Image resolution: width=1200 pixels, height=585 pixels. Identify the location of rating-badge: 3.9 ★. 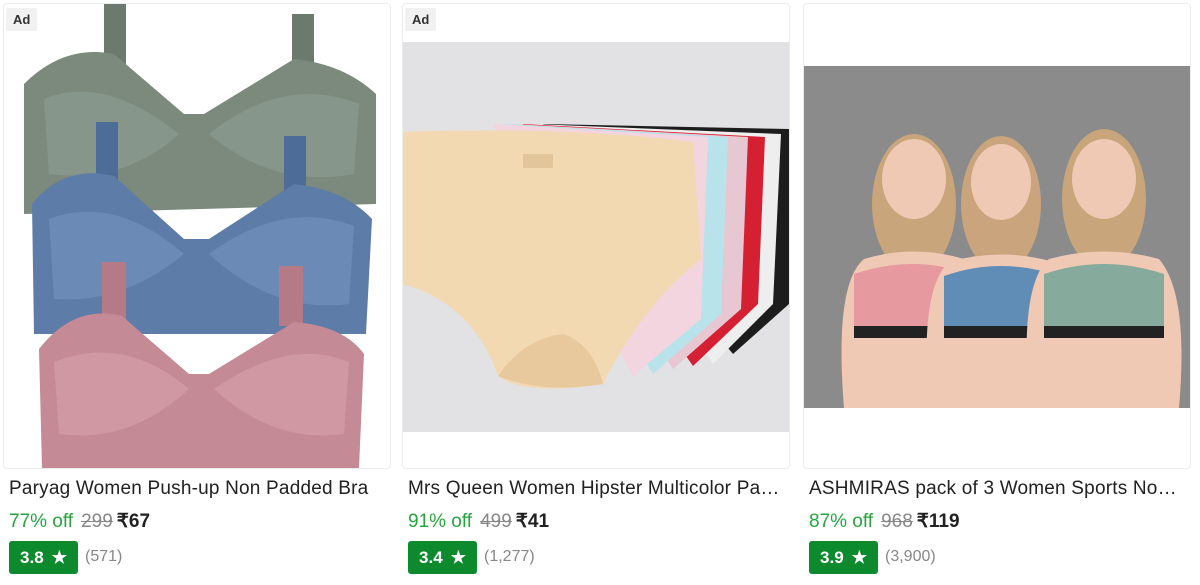
(843, 557).